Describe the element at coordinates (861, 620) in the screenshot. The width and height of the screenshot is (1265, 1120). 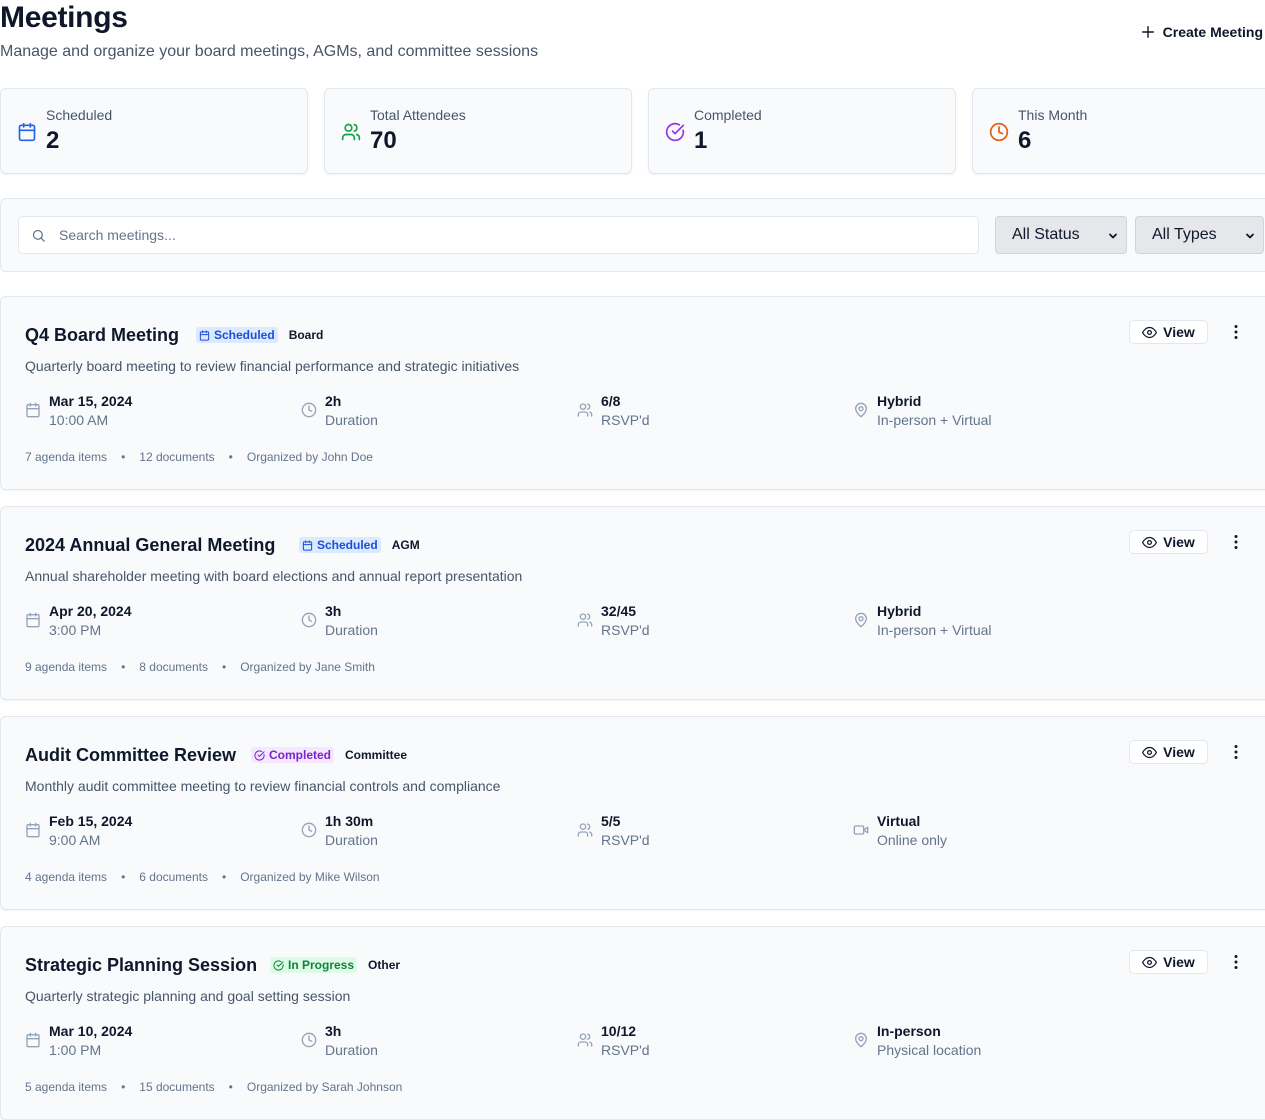
I see `map-pin-icon` at that location.